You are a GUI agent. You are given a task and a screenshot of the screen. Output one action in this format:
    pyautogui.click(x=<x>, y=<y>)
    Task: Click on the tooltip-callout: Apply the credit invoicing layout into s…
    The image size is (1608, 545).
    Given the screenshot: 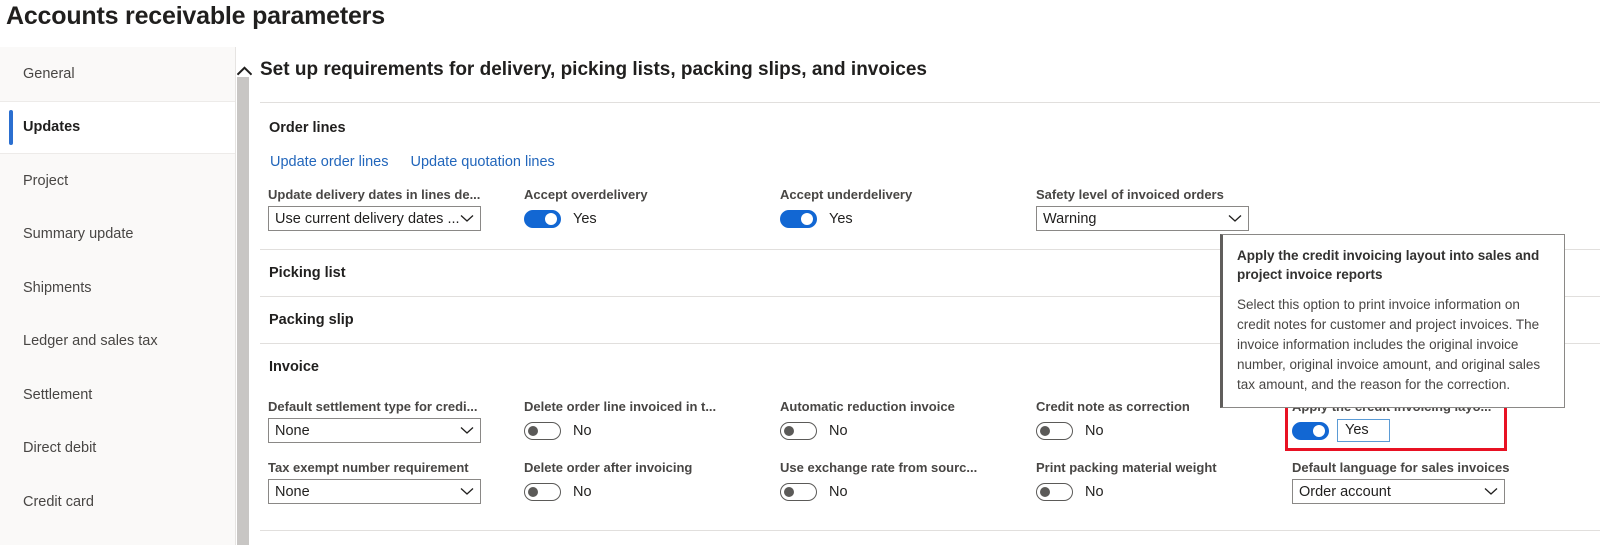 What is the action you would take?
    pyautogui.click(x=1392, y=321)
    